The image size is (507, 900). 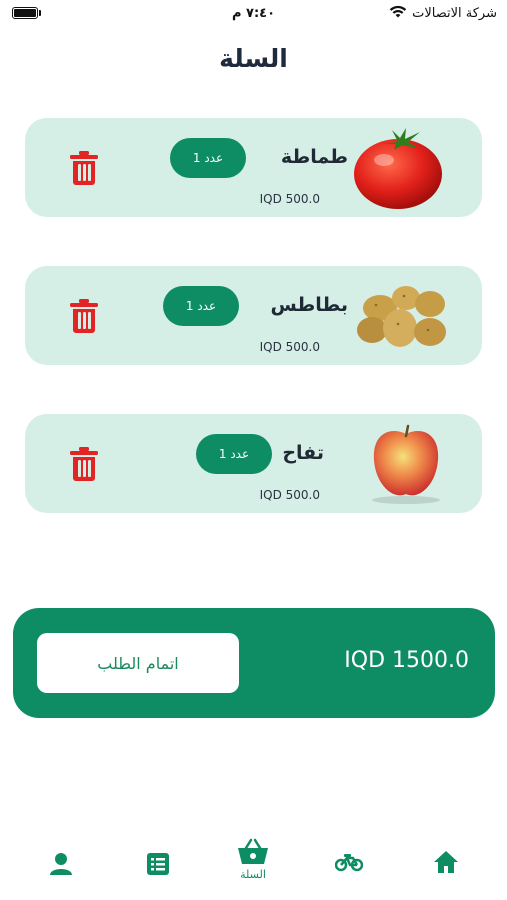 I want to click on page-title: السلة, so click(x=253, y=58).